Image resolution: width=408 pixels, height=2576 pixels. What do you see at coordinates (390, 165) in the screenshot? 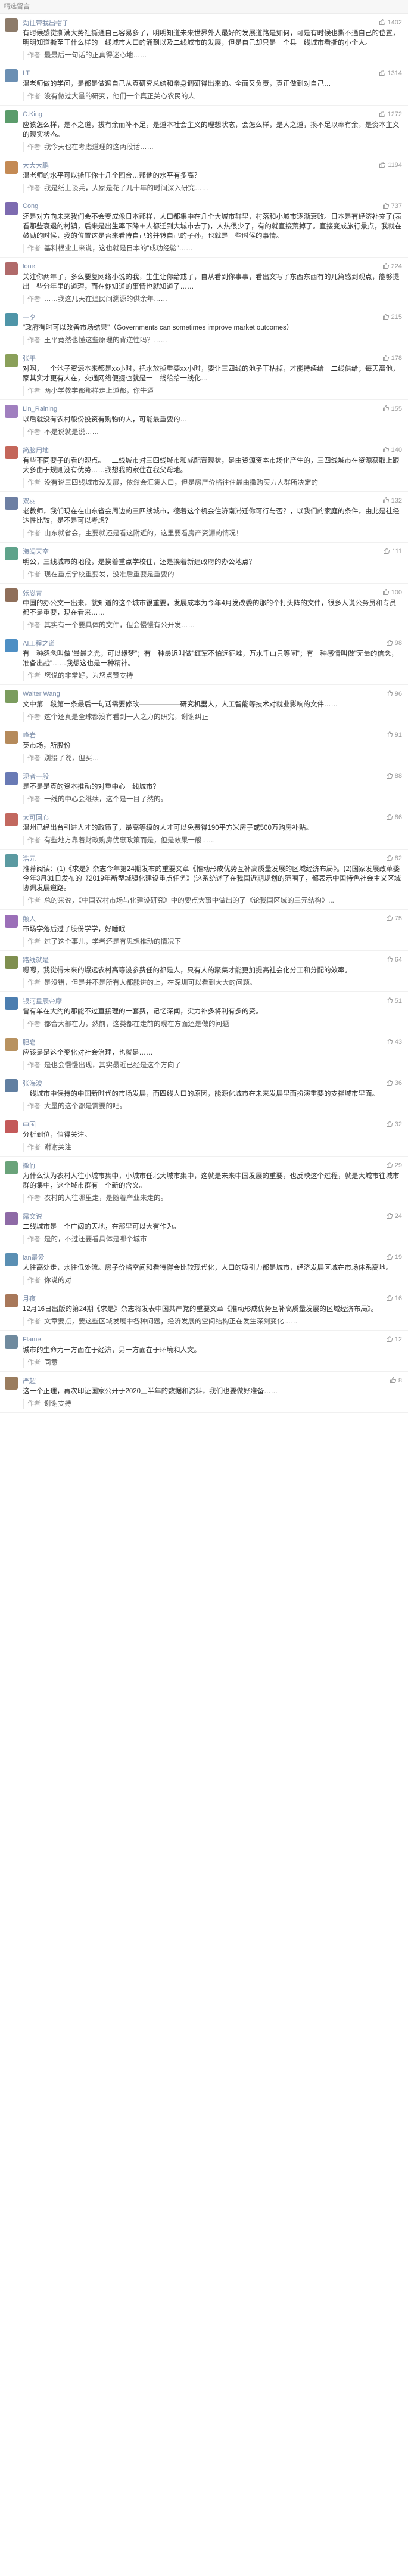
I see `like-button: 1194` at bounding box center [390, 165].